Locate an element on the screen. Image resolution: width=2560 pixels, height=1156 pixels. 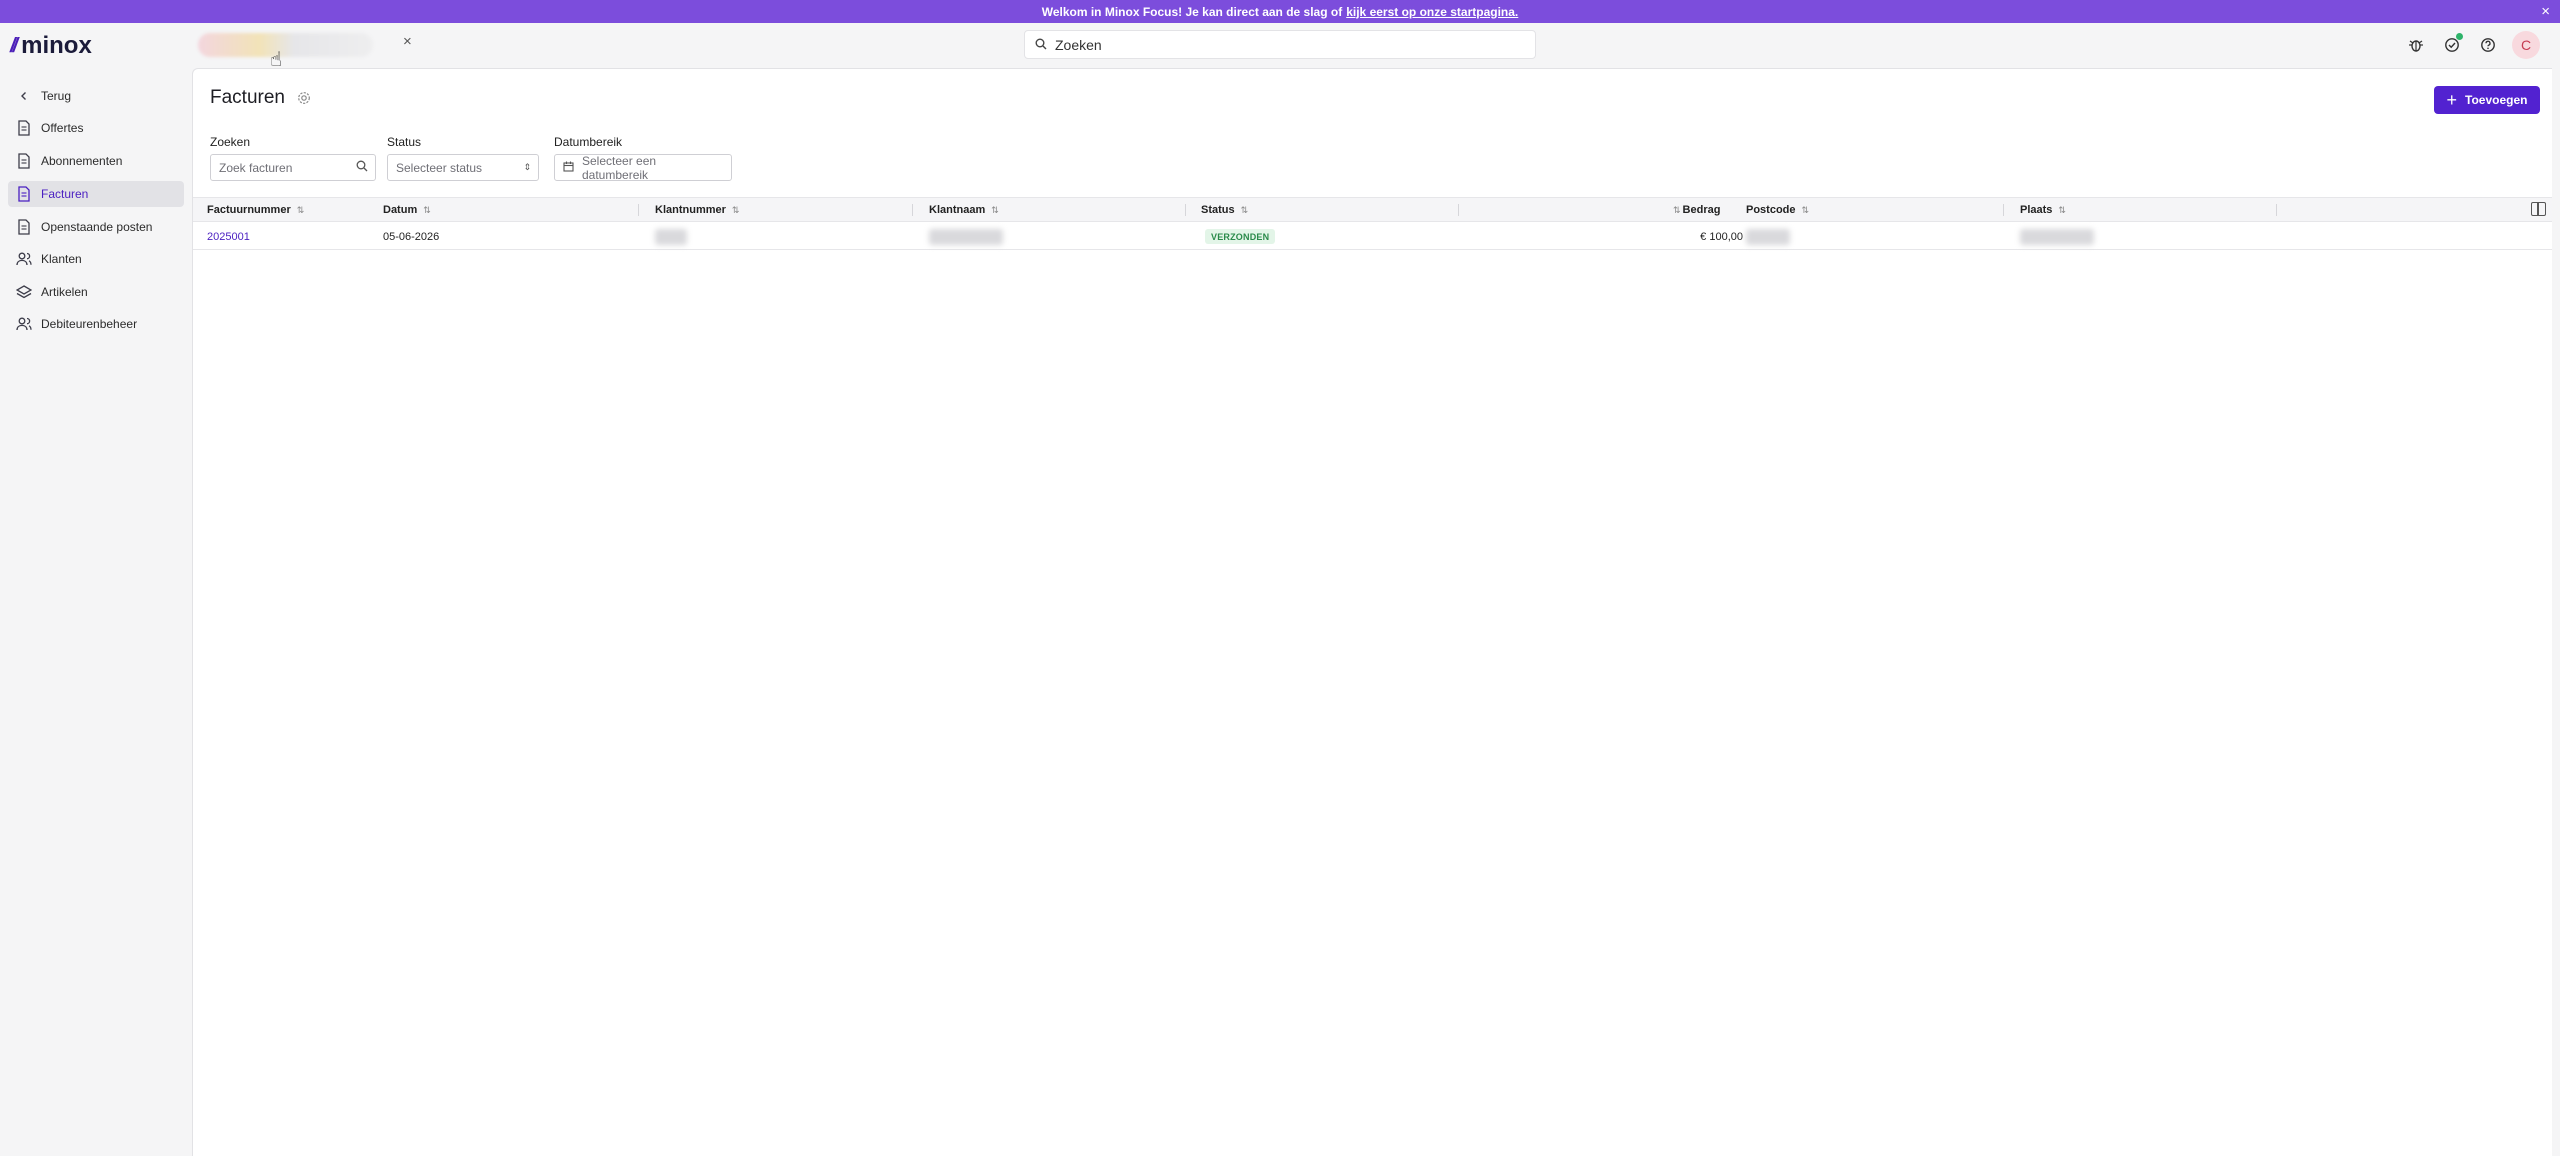
column-label: Klantnummer is located at coordinates (690, 210).